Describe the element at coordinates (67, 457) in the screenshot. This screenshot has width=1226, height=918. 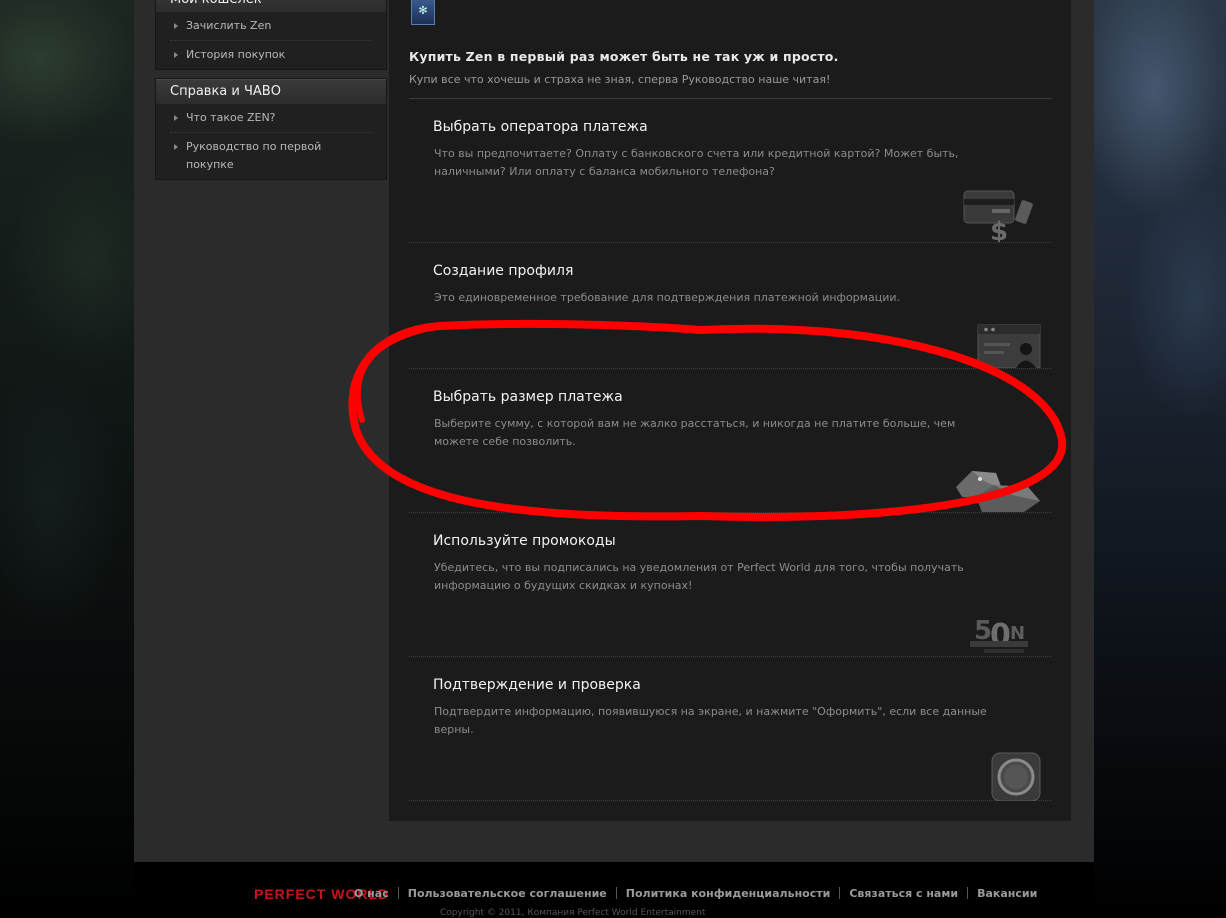
I see `background-left-artwork` at that location.